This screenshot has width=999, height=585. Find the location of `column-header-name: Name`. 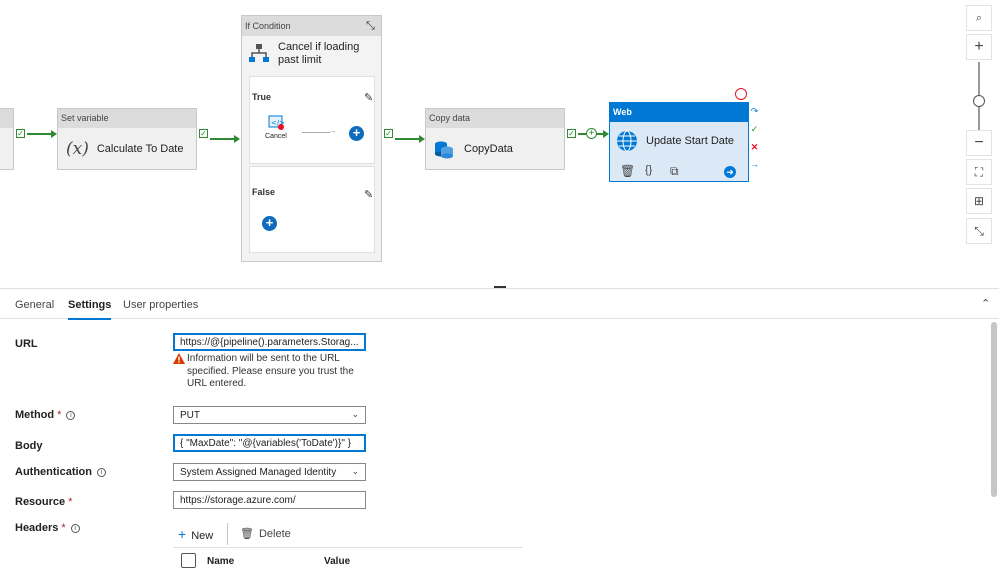

column-header-name: Name is located at coordinates (220, 561).